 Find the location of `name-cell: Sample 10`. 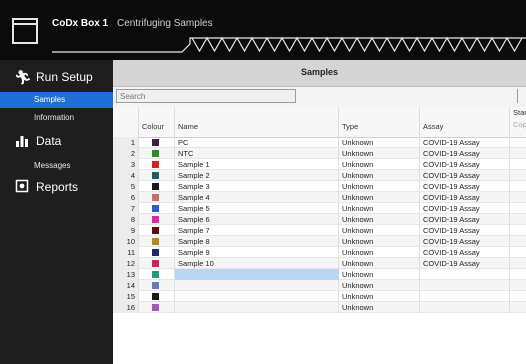

name-cell: Sample 10 is located at coordinates (257, 263).